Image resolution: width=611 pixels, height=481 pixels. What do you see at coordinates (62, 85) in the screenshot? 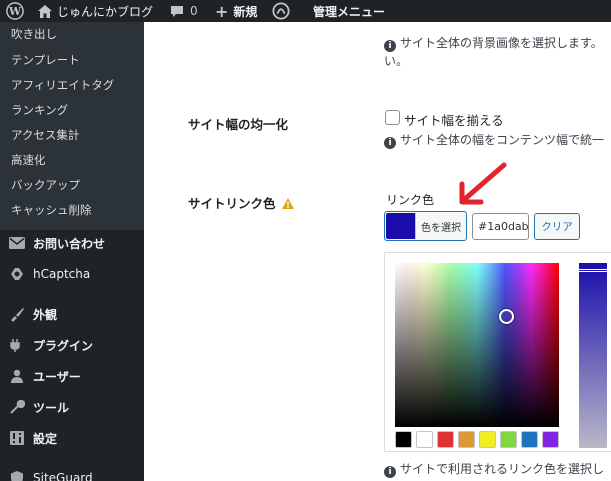
I see `submenu-item-affiliate-tag: アフィリエイトタグ` at bounding box center [62, 85].